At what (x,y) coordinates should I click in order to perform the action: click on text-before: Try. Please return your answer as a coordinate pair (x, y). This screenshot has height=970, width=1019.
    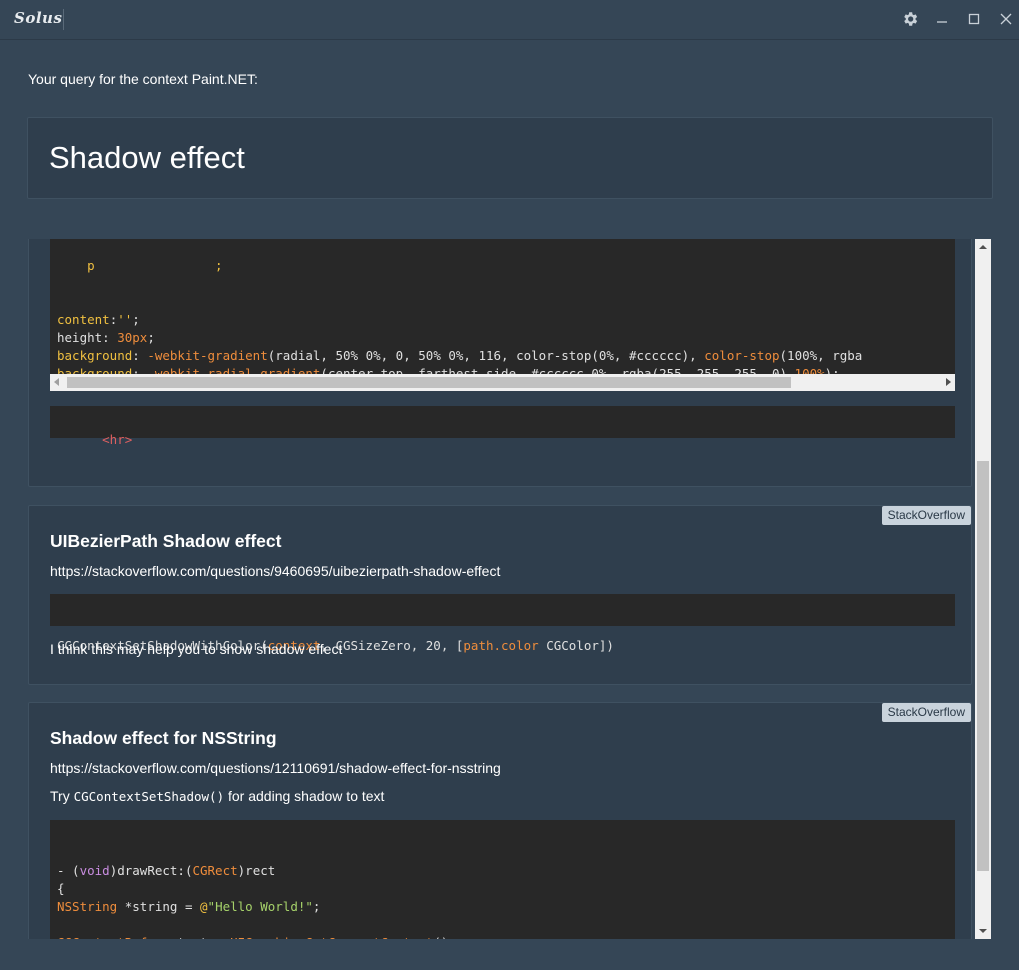
    Looking at the image, I should click on (62, 796).